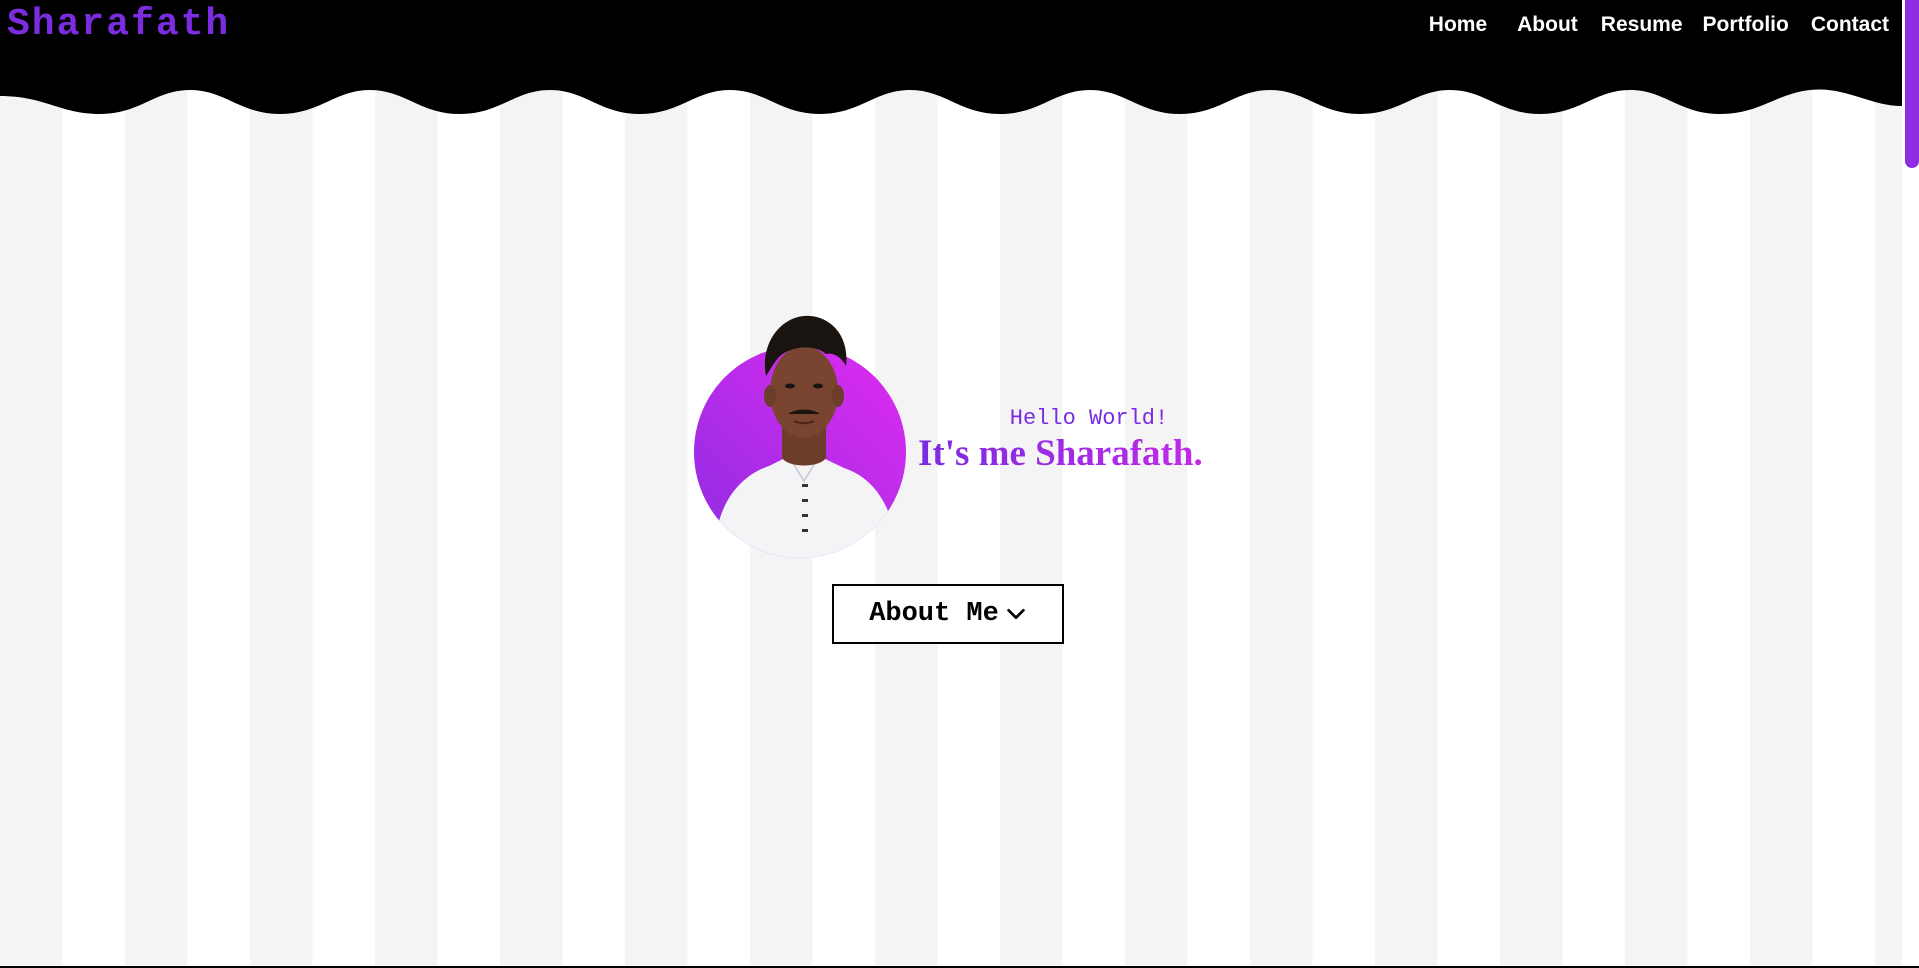 This screenshot has height=968, width=1919. What do you see at coordinates (1850, 25) in the screenshot?
I see `nav-contact: Contact` at bounding box center [1850, 25].